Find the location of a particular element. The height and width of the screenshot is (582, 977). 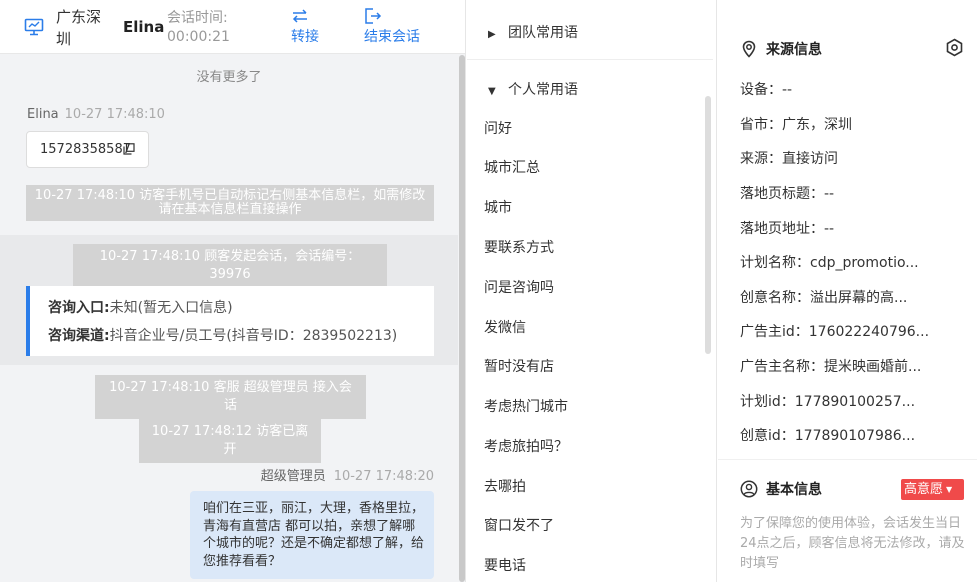

session-time-label: 会话时间: is located at coordinates (197, 18).